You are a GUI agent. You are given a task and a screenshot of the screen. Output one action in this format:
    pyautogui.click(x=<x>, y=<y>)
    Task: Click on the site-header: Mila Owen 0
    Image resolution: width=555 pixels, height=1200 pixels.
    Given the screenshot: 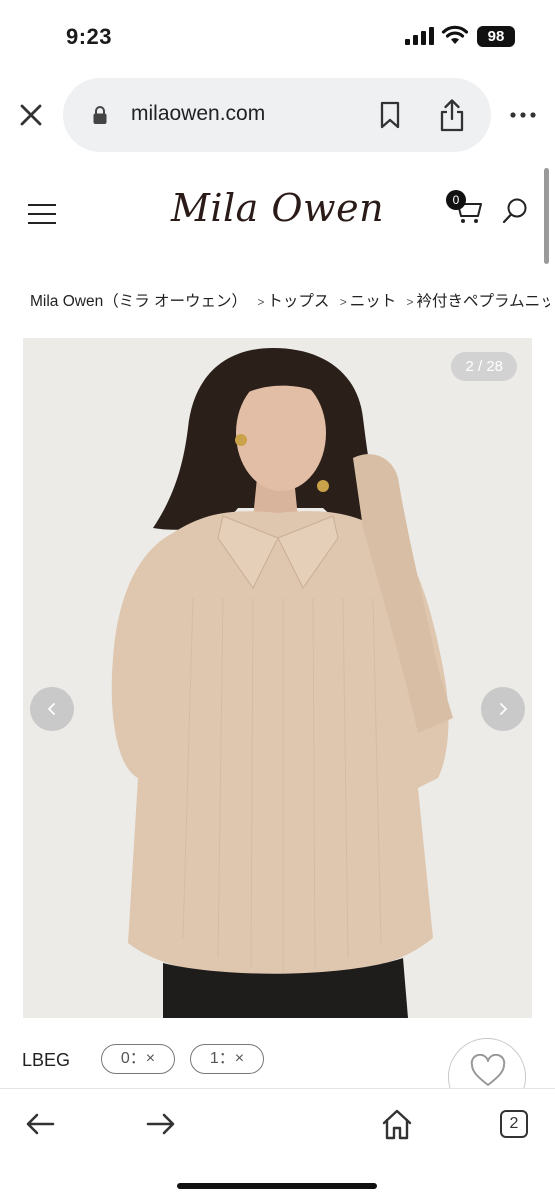 What is the action you would take?
    pyautogui.click(x=277, y=215)
    